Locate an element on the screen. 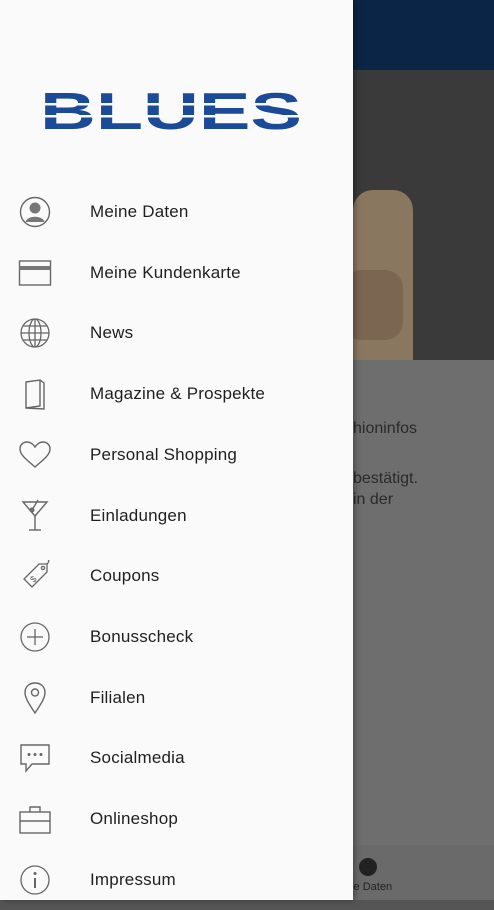 This screenshot has width=494, height=910. menu-item-socialmedia: Socialmedia is located at coordinates (176, 758).